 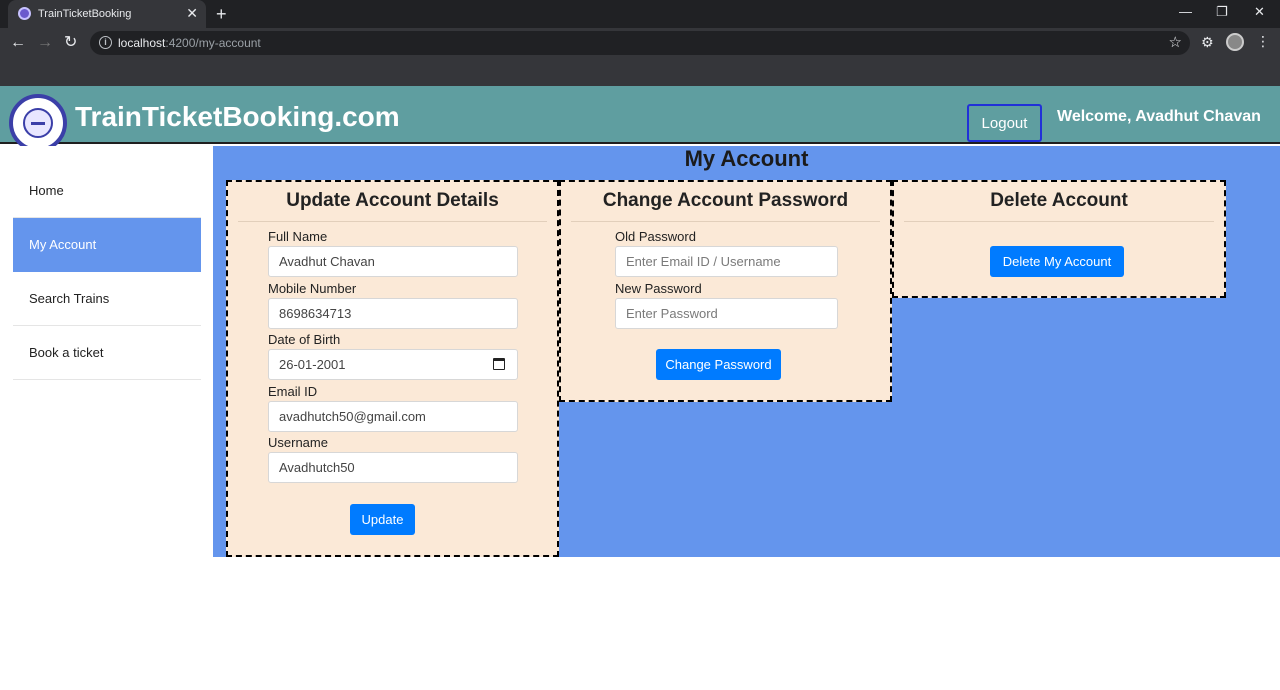 What do you see at coordinates (726, 261) in the screenshot?
I see `old-password-input: Enter Email ID / Username` at bounding box center [726, 261].